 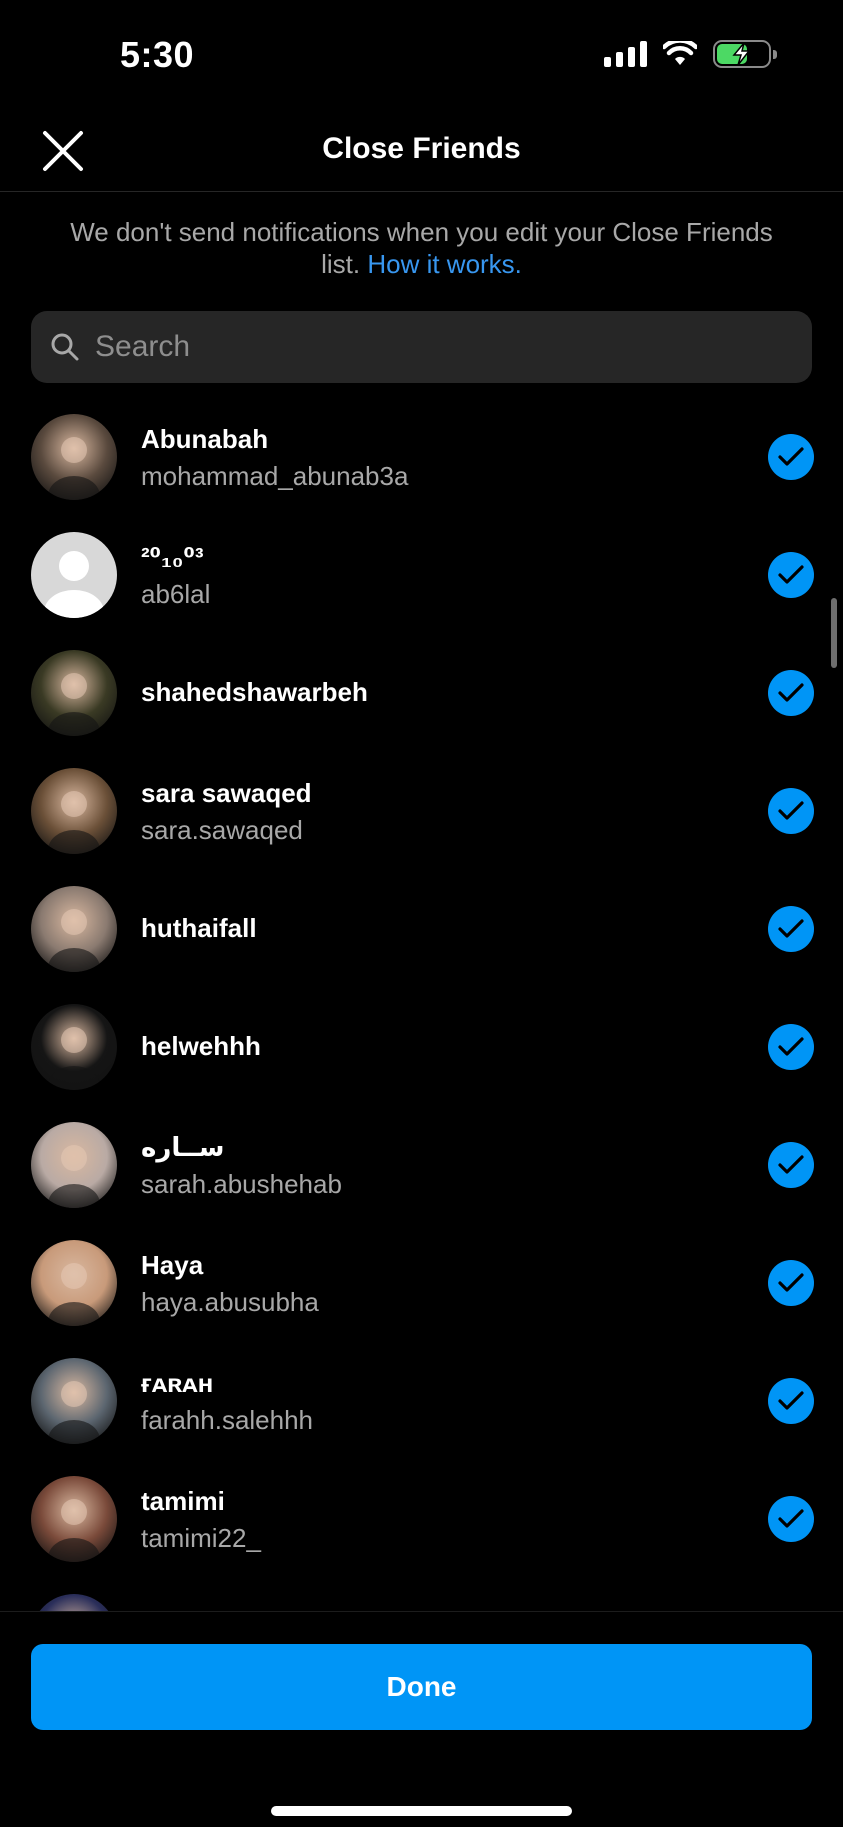 I want to click on friend-name: ғᴀʀᴀʜ, so click(x=177, y=1383).